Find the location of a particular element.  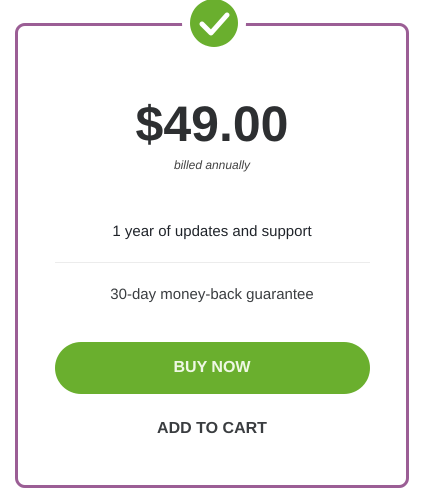

billing-note: billed annually is located at coordinates (212, 165).